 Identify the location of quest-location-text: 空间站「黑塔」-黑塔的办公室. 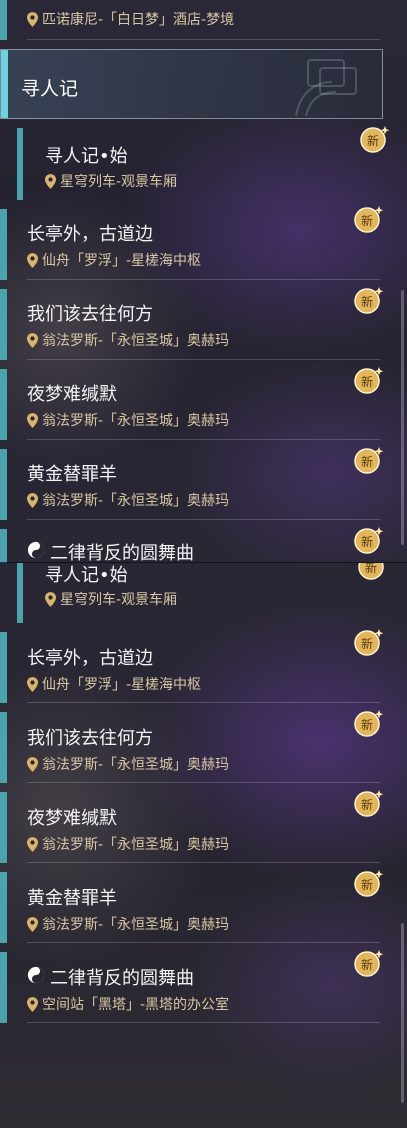
(136, 1005).